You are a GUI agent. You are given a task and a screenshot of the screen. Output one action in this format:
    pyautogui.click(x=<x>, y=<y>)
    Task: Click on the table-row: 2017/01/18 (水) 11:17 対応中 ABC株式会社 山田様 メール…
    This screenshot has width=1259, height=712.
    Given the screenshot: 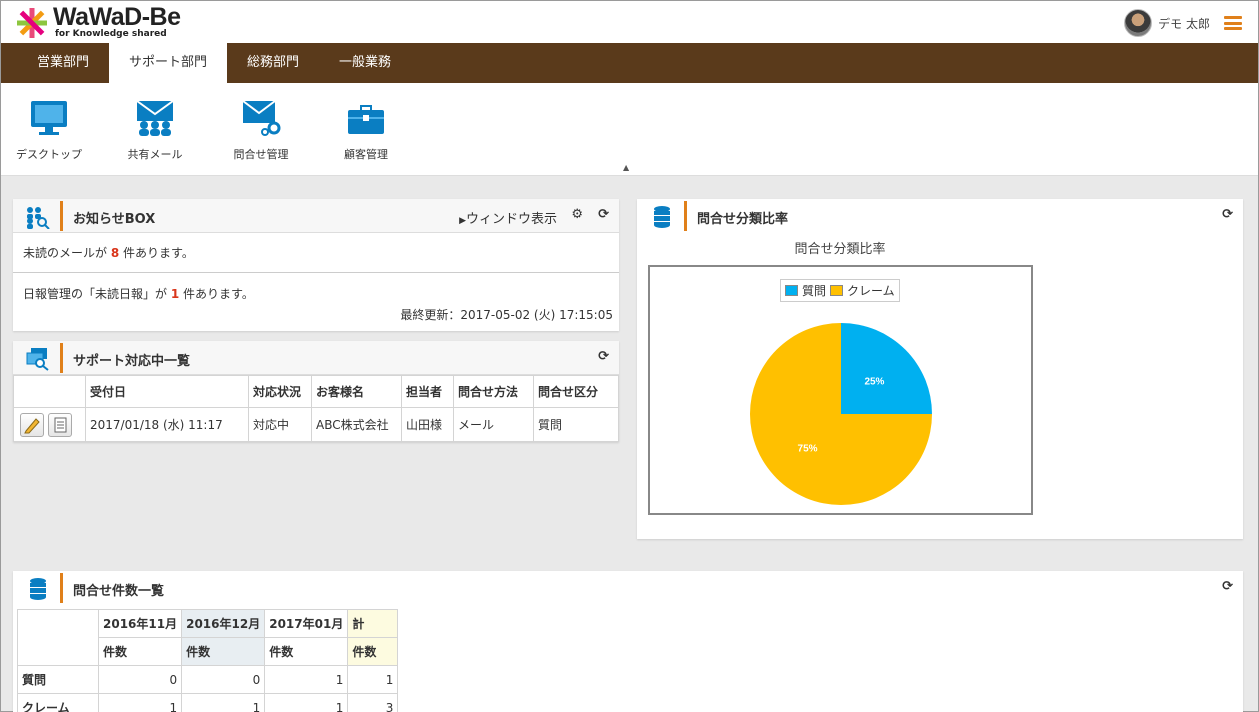 What is the action you would take?
    pyautogui.click(x=316, y=424)
    